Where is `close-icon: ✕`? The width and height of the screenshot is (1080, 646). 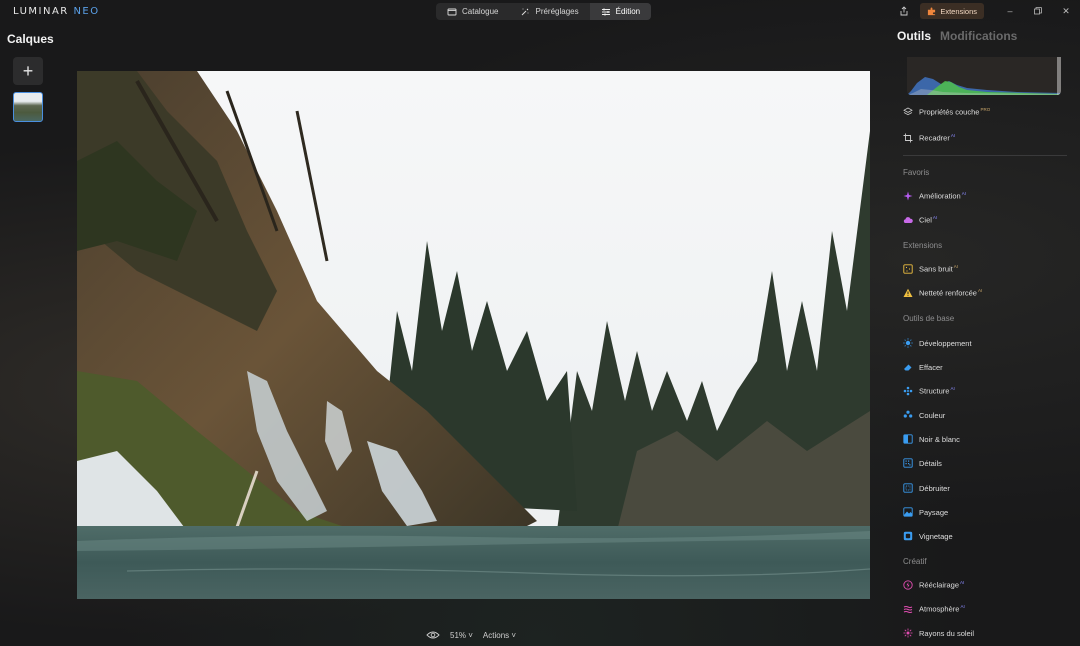 close-icon: ✕ is located at coordinates (1066, 10).